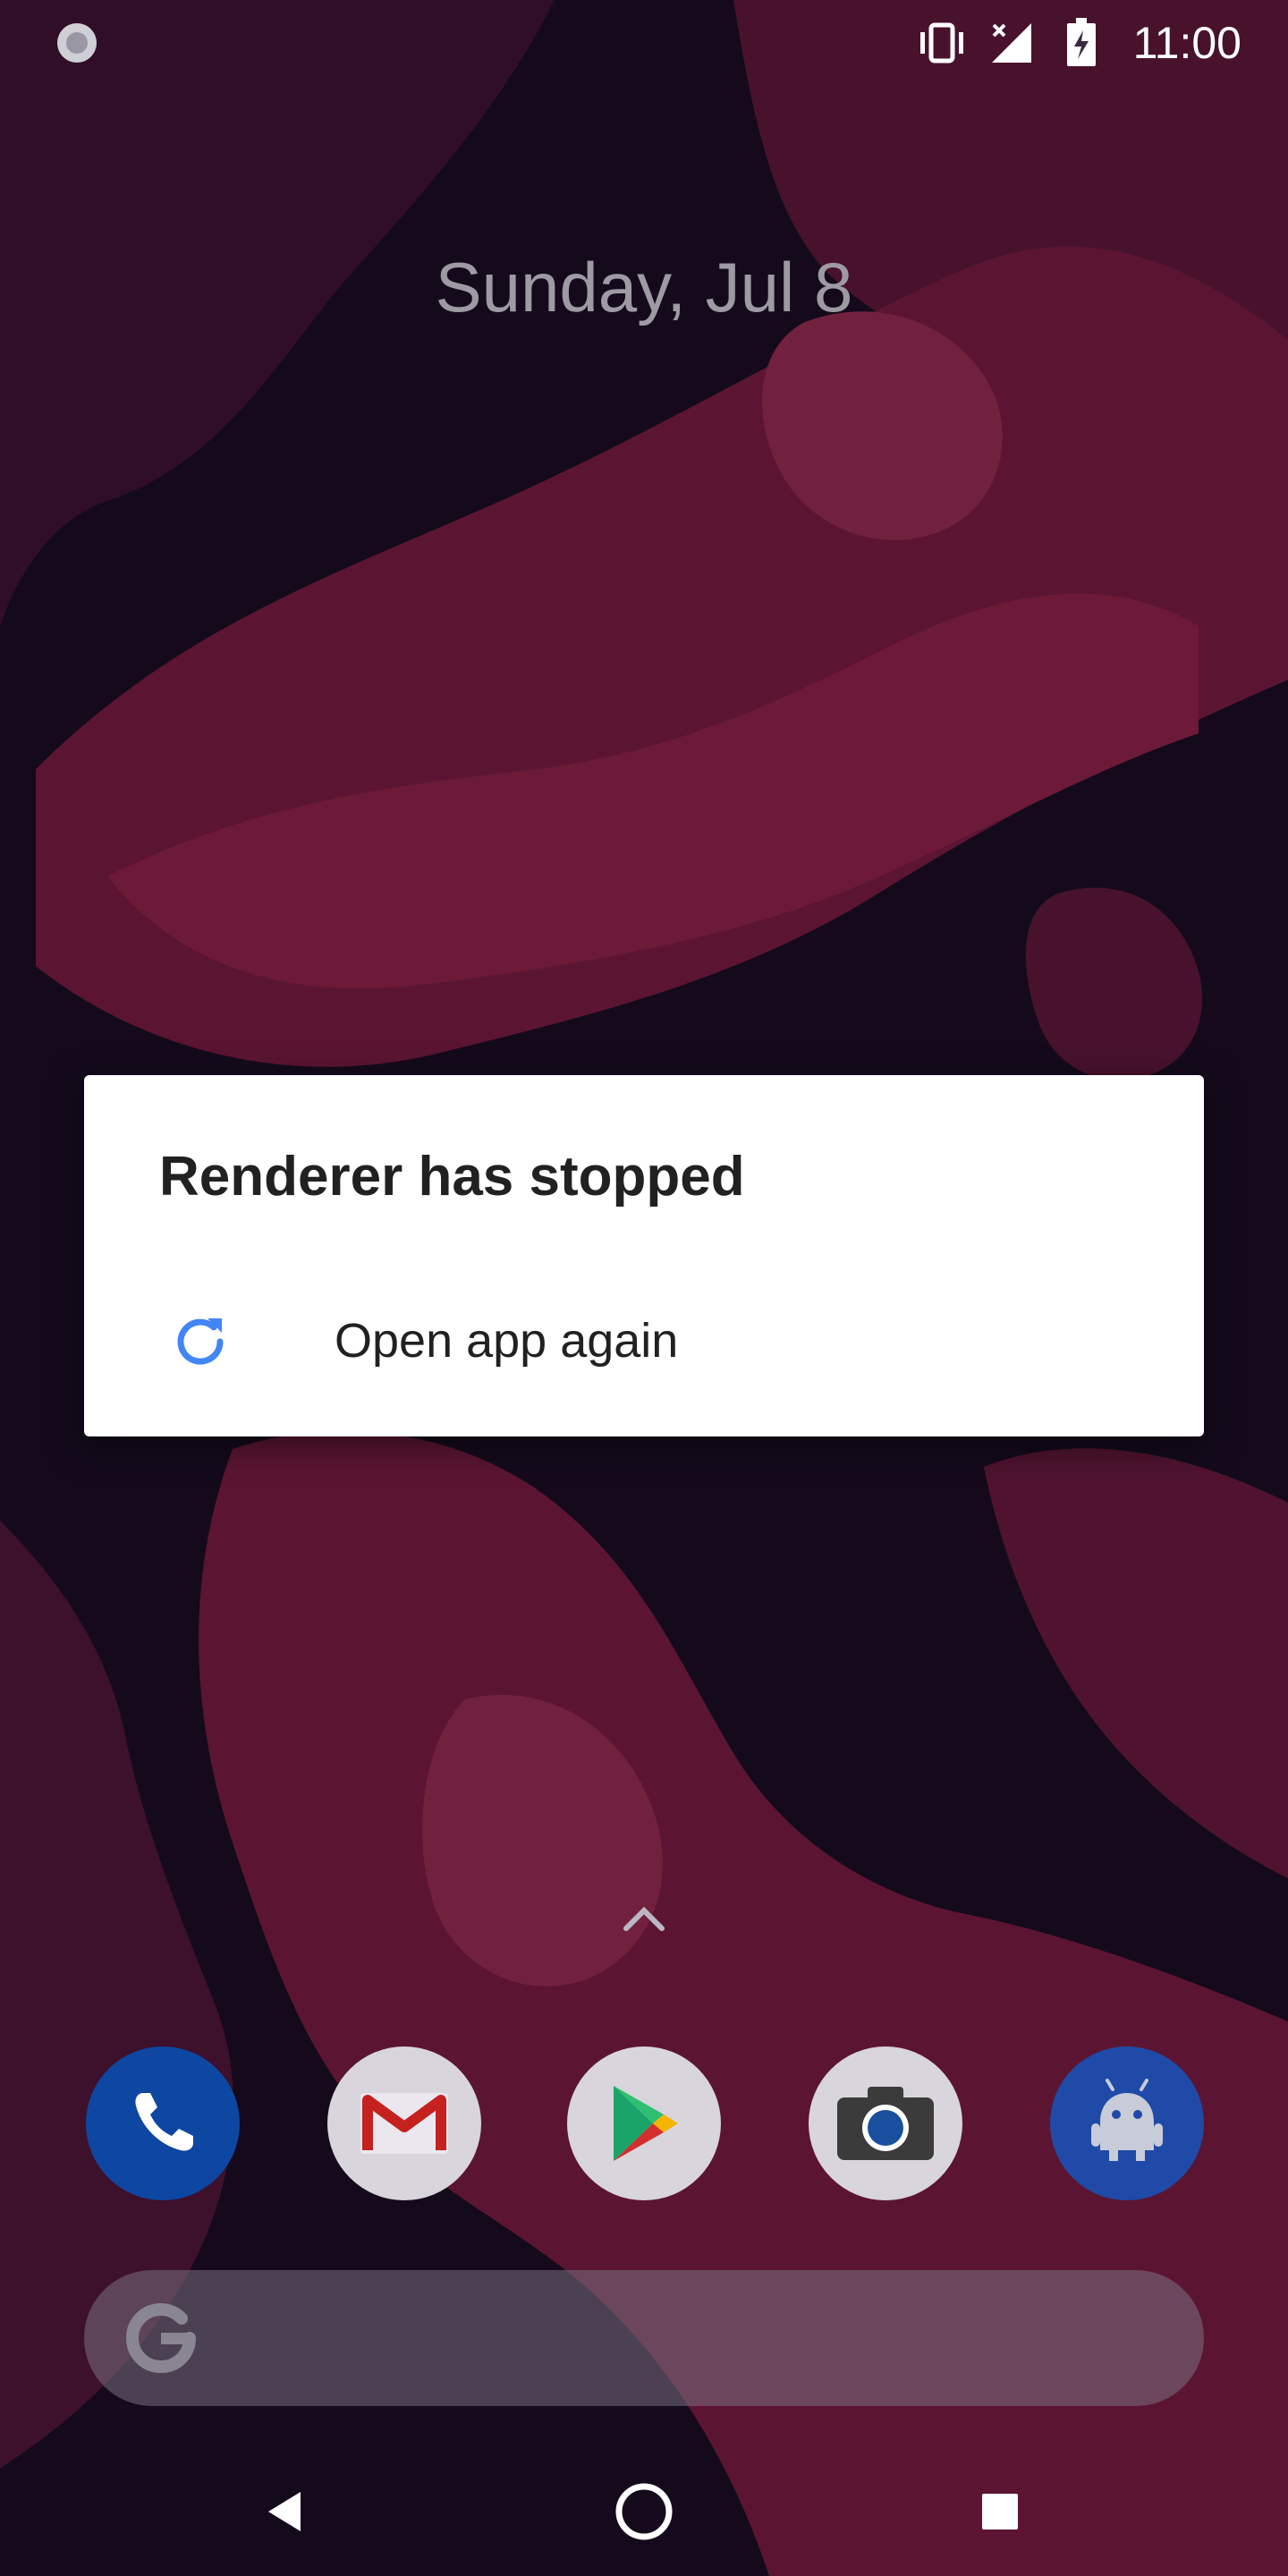 The height and width of the screenshot is (2576, 1288). I want to click on refresh-icon, so click(200, 1342).